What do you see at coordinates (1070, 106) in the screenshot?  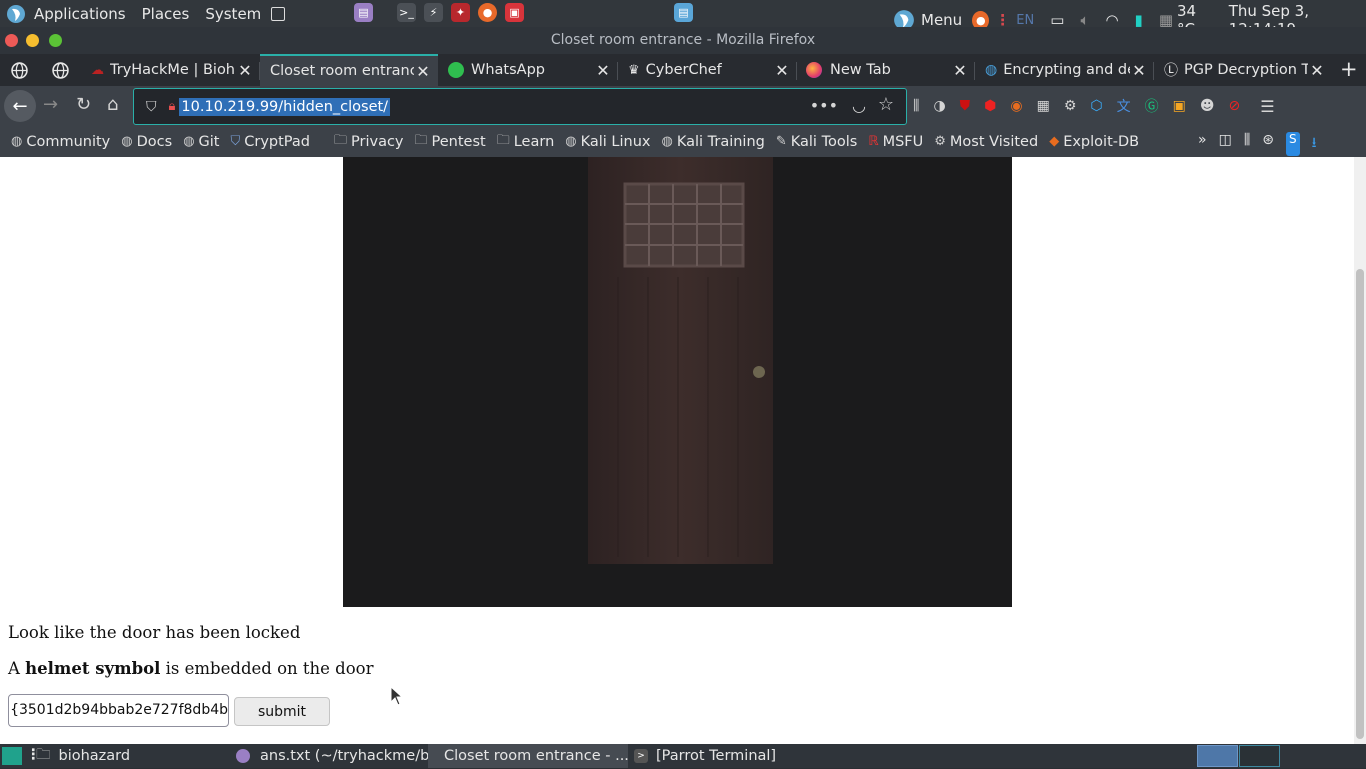 I see `wappalyzer-icon: ⚙` at bounding box center [1070, 106].